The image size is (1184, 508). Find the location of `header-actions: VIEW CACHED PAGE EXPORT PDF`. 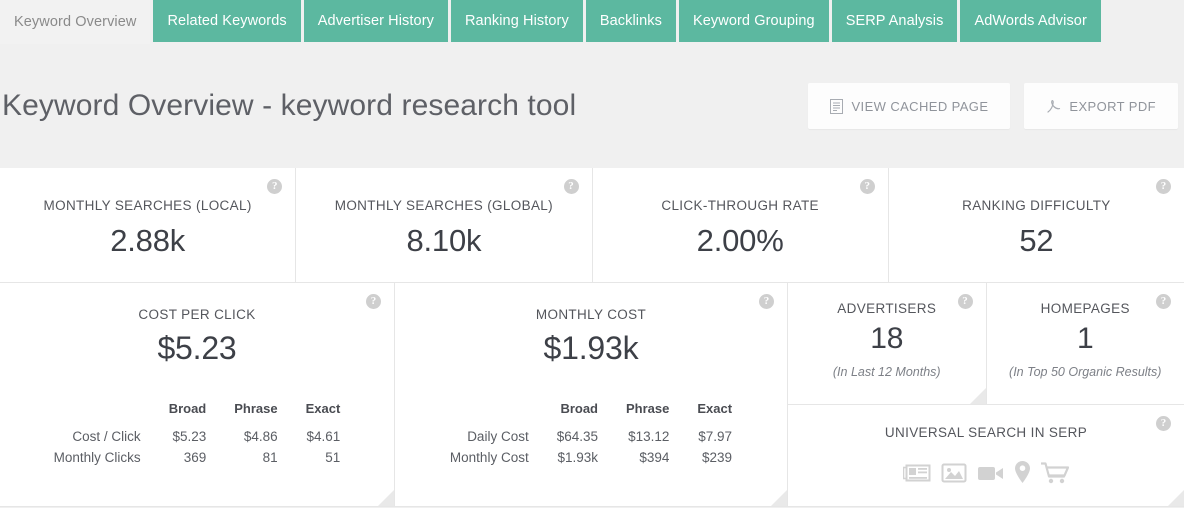

header-actions: VIEW CACHED PAGE EXPORT PDF is located at coordinates (994, 106).